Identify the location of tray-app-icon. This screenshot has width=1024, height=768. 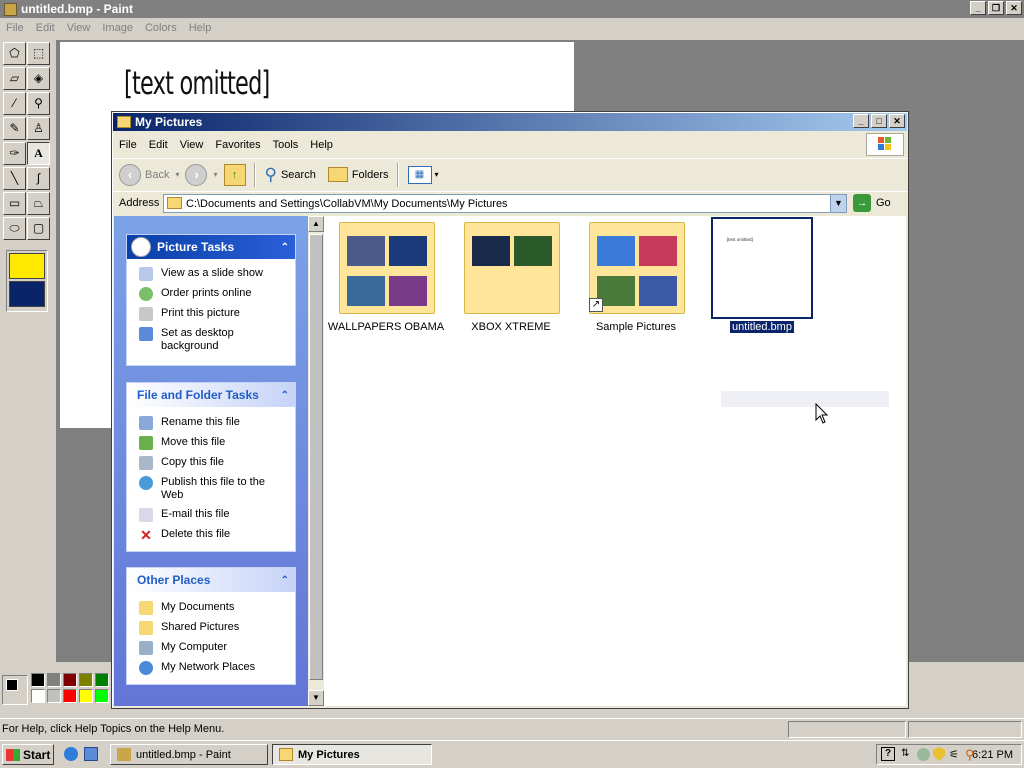
(923, 754).